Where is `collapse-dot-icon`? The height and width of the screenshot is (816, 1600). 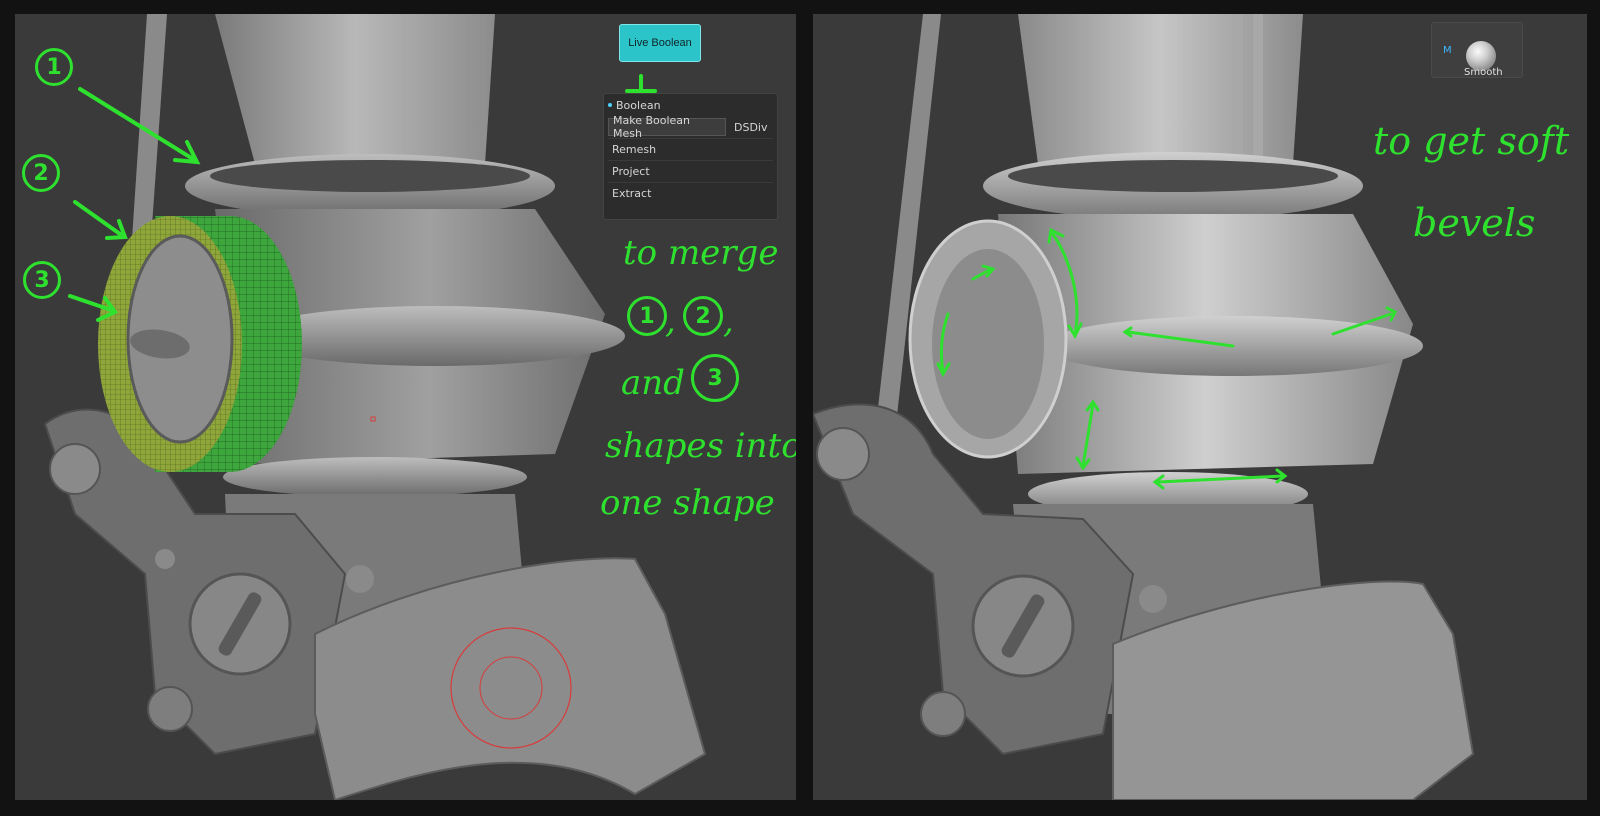 collapse-dot-icon is located at coordinates (610, 105).